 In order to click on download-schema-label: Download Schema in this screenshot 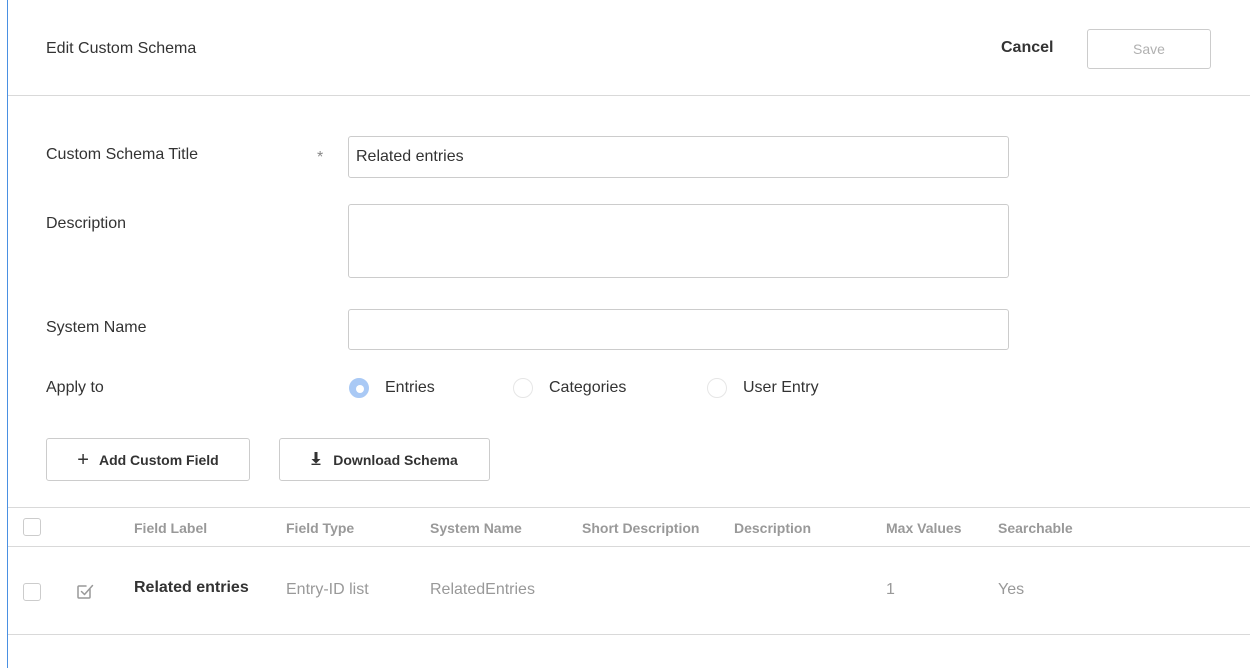, I will do `click(395, 459)`.